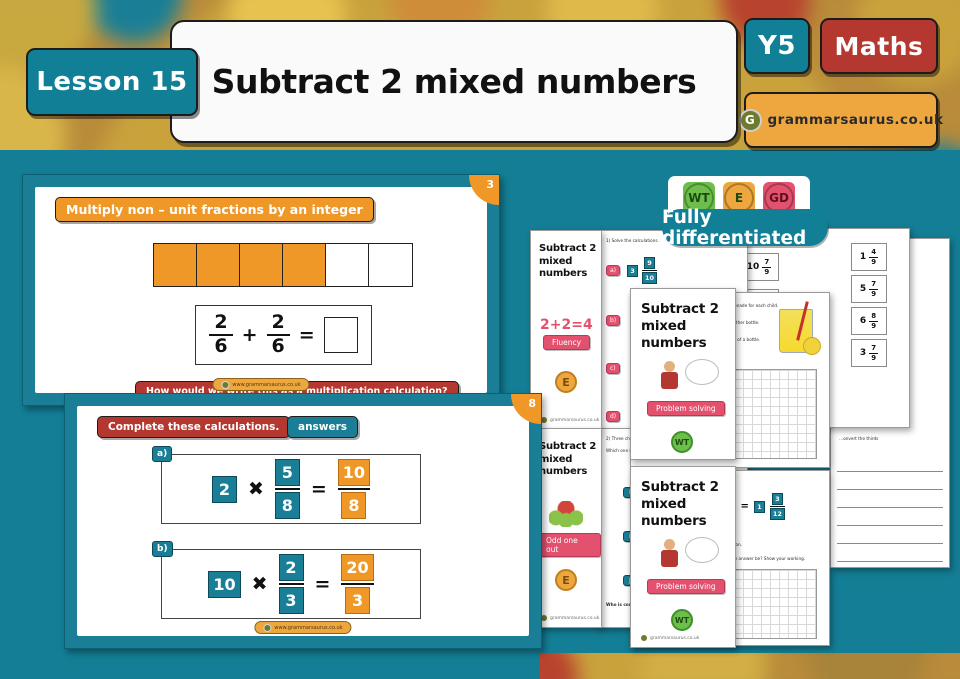  I want to click on row-a-equals: =, so click(318, 489).